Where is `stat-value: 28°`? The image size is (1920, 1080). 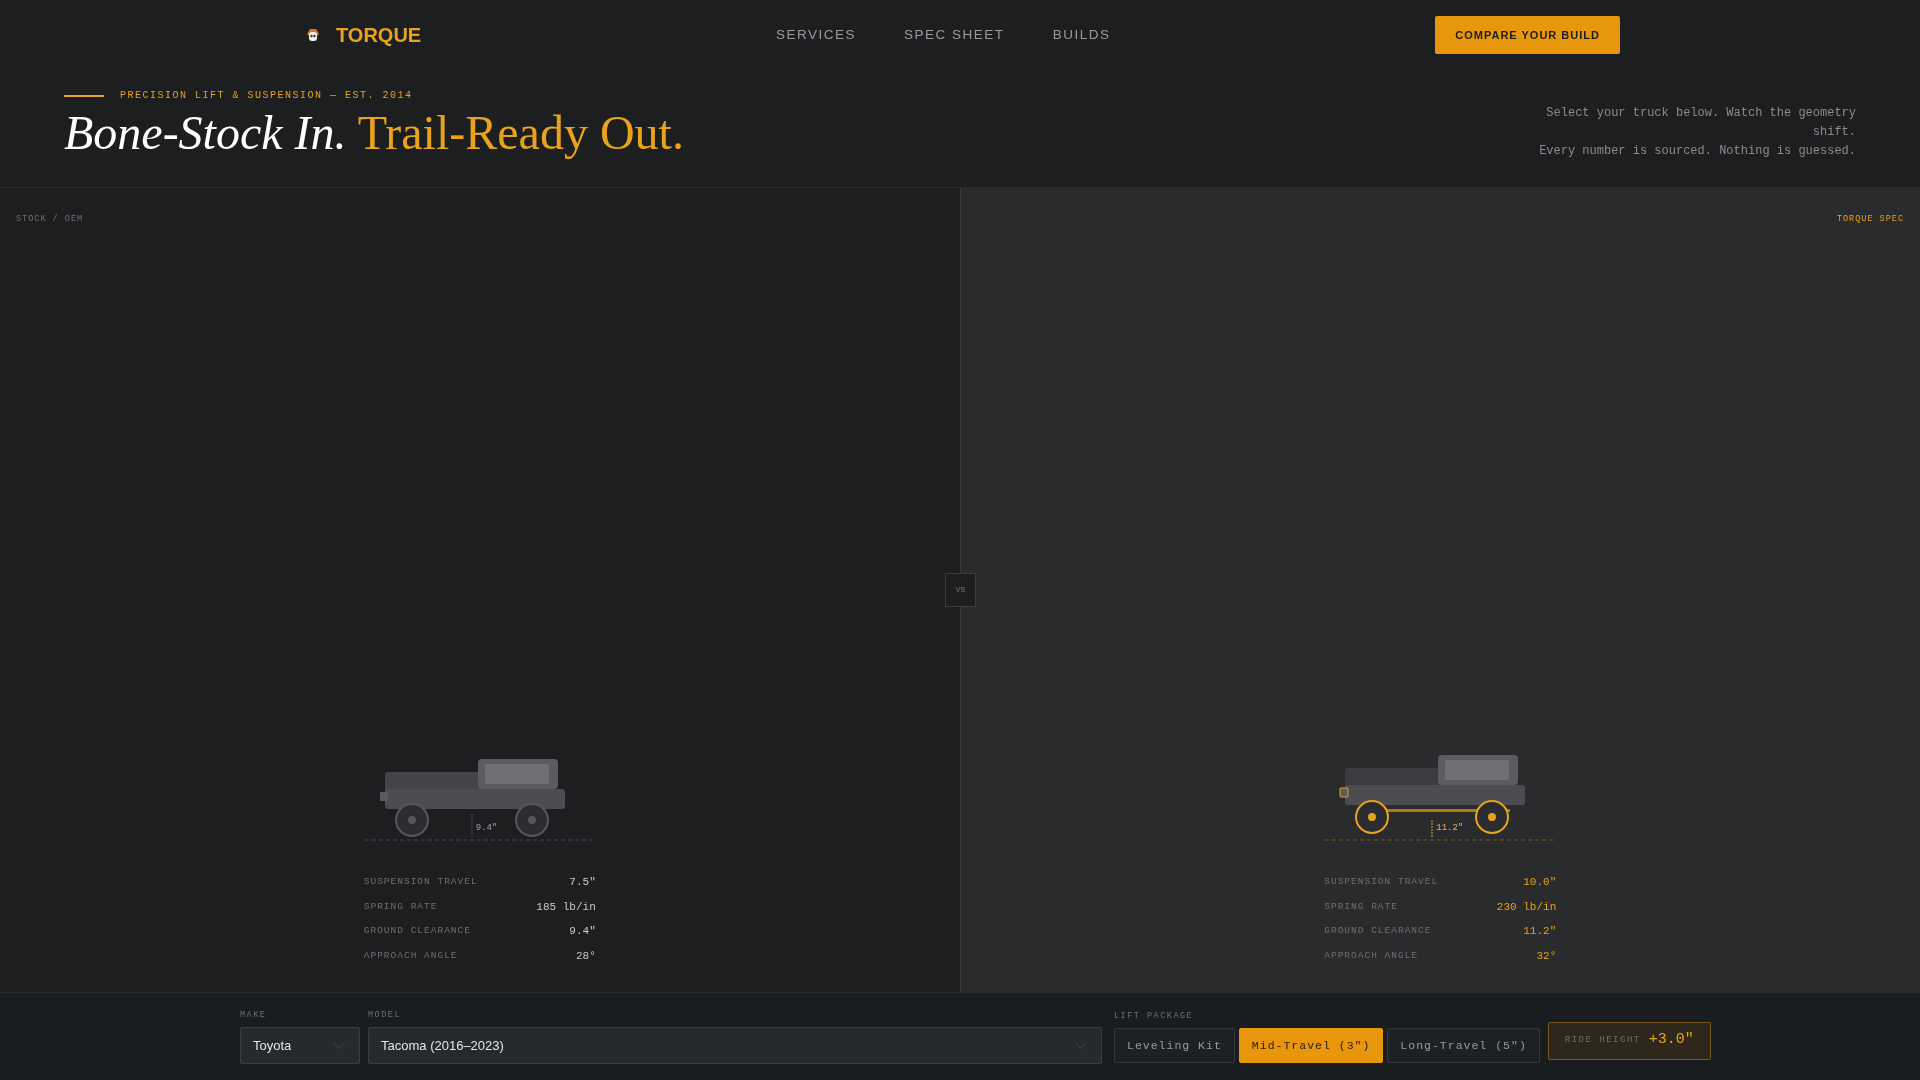
stat-value: 28° is located at coordinates (585, 956).